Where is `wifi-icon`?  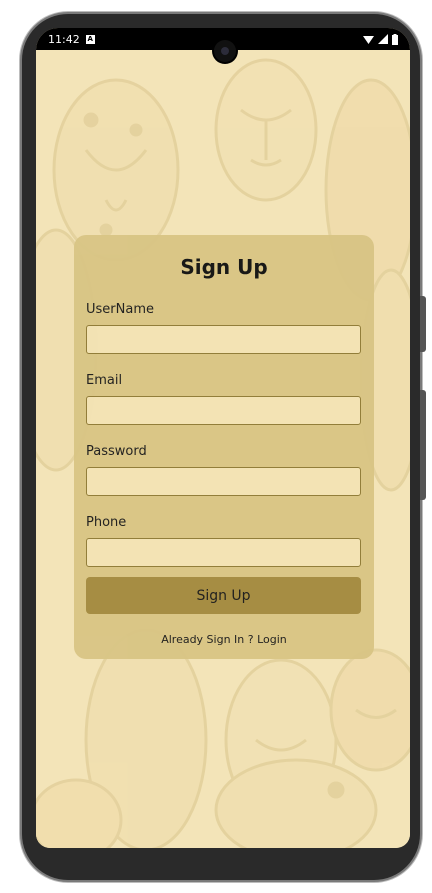 wifi-icon is located at coordinates (368, 39).